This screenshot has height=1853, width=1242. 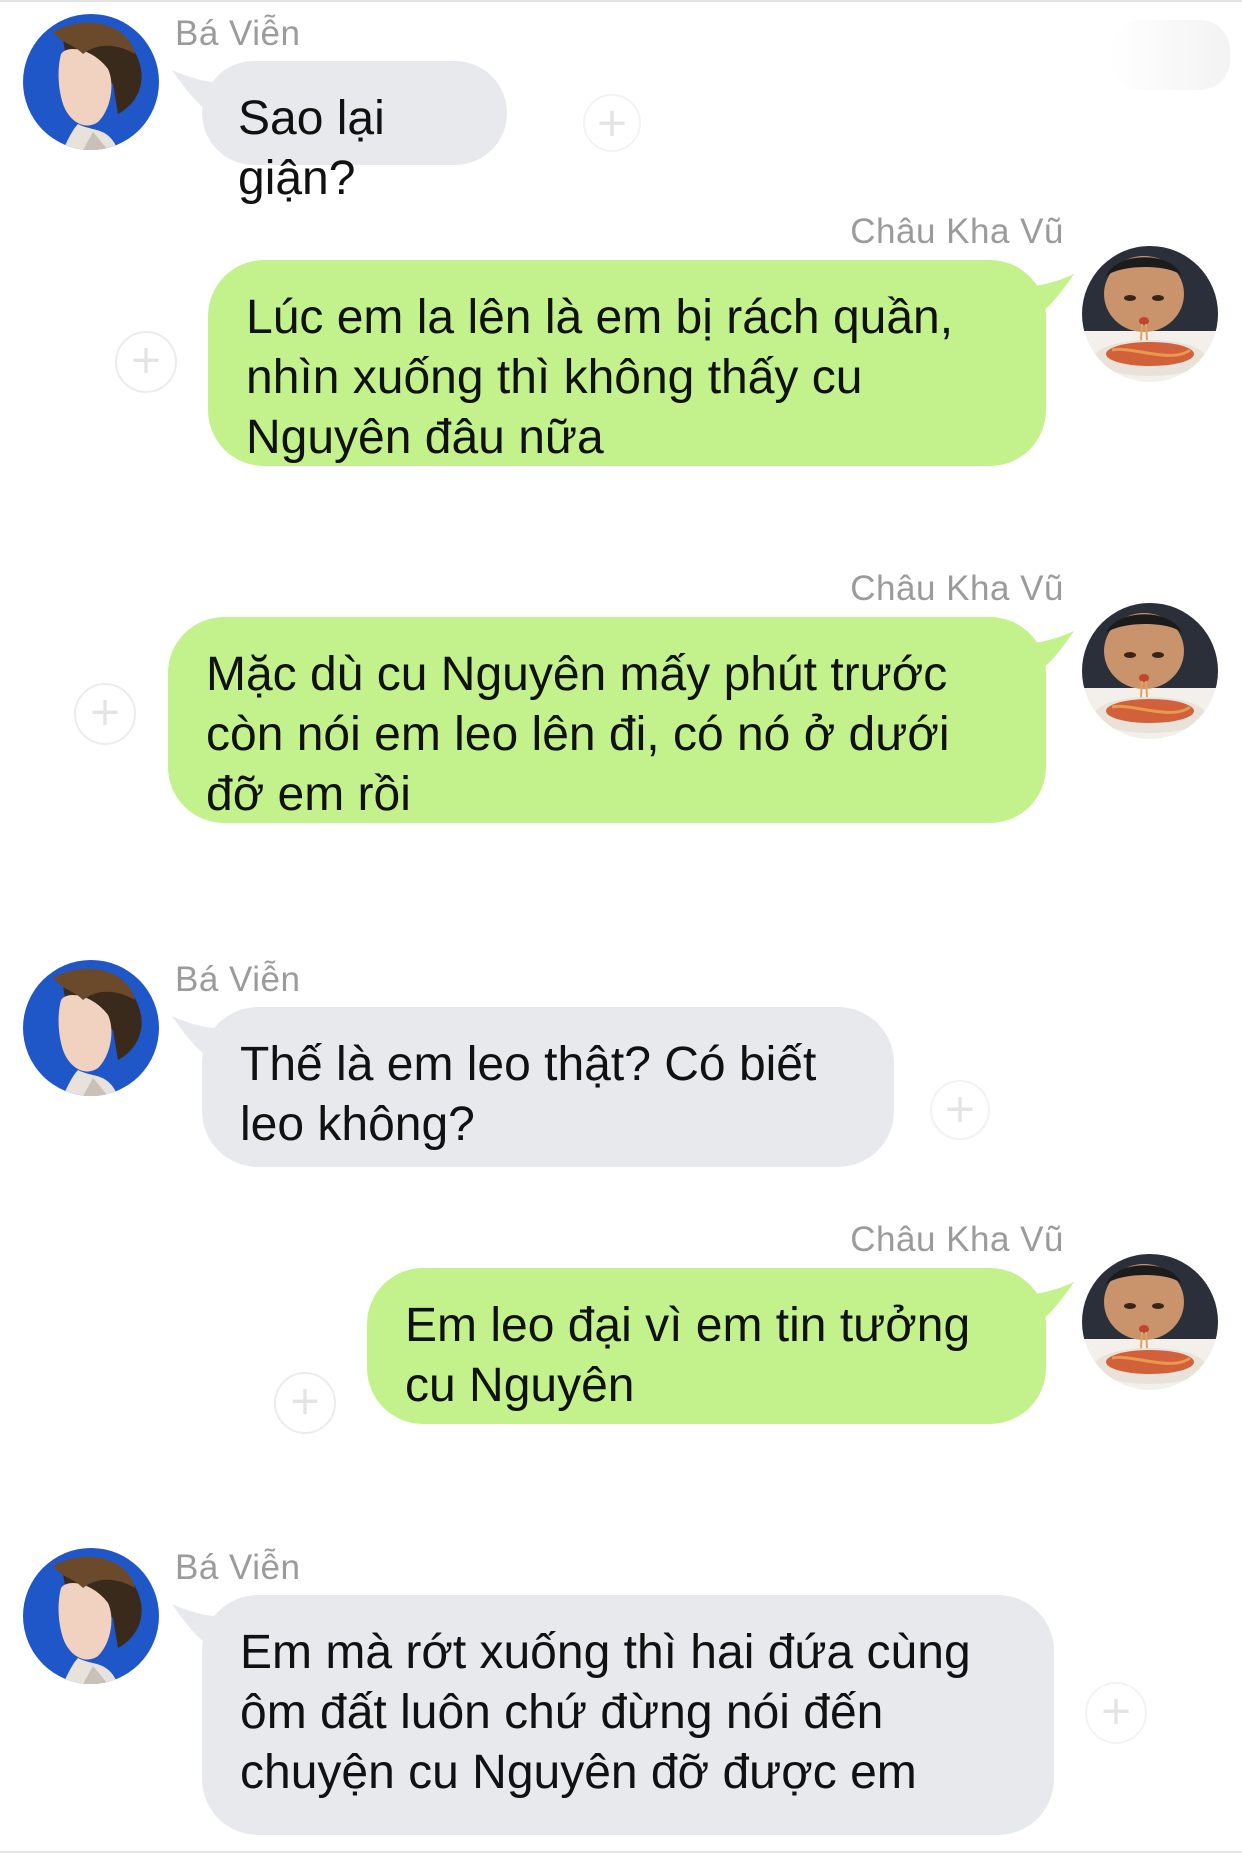 What do you see at coordinates (706, 1346) in the screenshot?
I see `message-bubble: Em leo đại vì em tin tưởng cu Nguyên` at bounding box center [706, 1346].